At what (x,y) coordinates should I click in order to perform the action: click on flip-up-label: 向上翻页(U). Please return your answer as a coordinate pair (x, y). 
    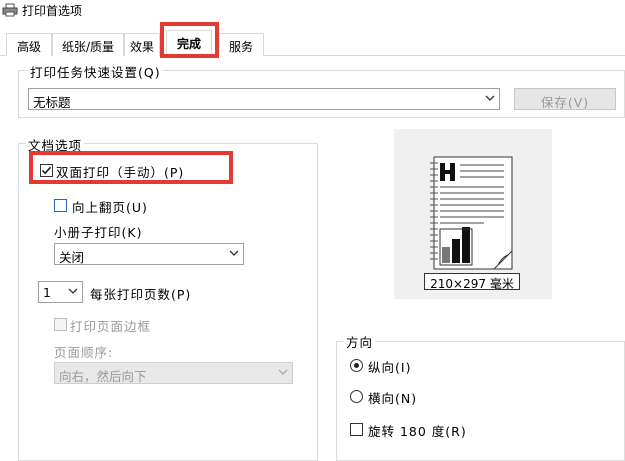
    Looking at the image, I should click on (110, 206).